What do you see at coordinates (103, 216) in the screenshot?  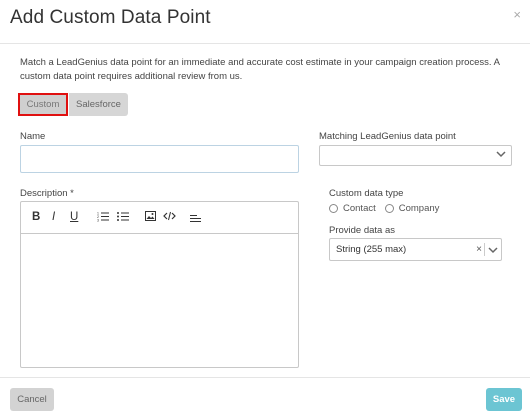 I see `ordered-list-icon: 1 2 3` at bounding box center [103, 216].